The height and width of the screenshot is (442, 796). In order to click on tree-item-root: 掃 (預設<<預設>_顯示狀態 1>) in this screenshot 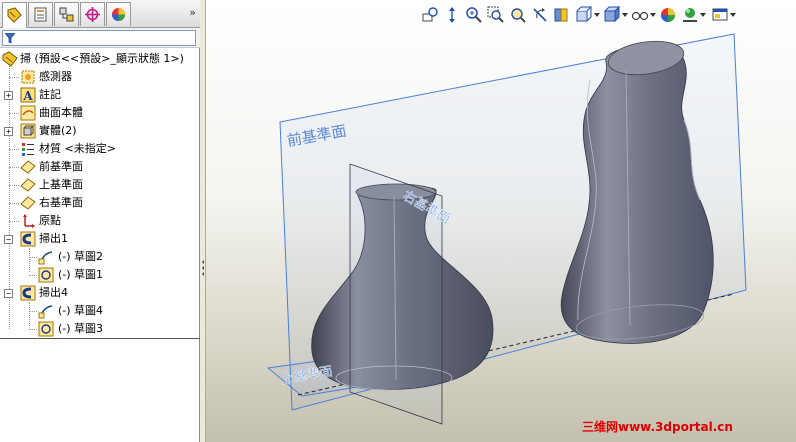, I will do `click(100, 59)`.